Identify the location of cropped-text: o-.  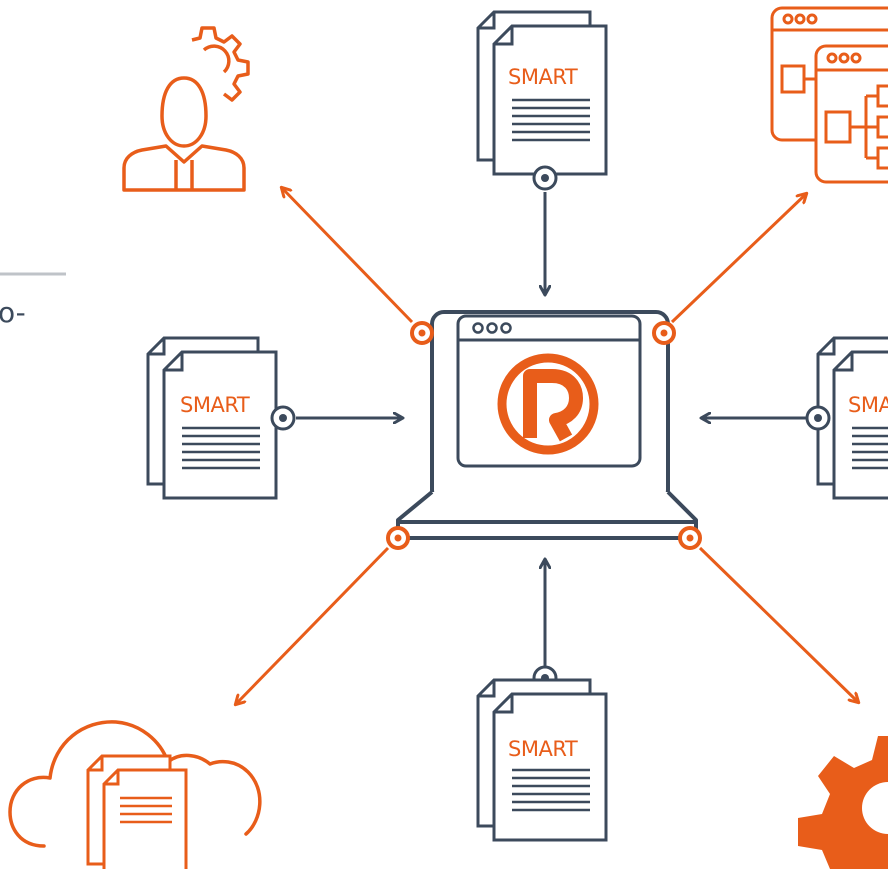
(13, 312).